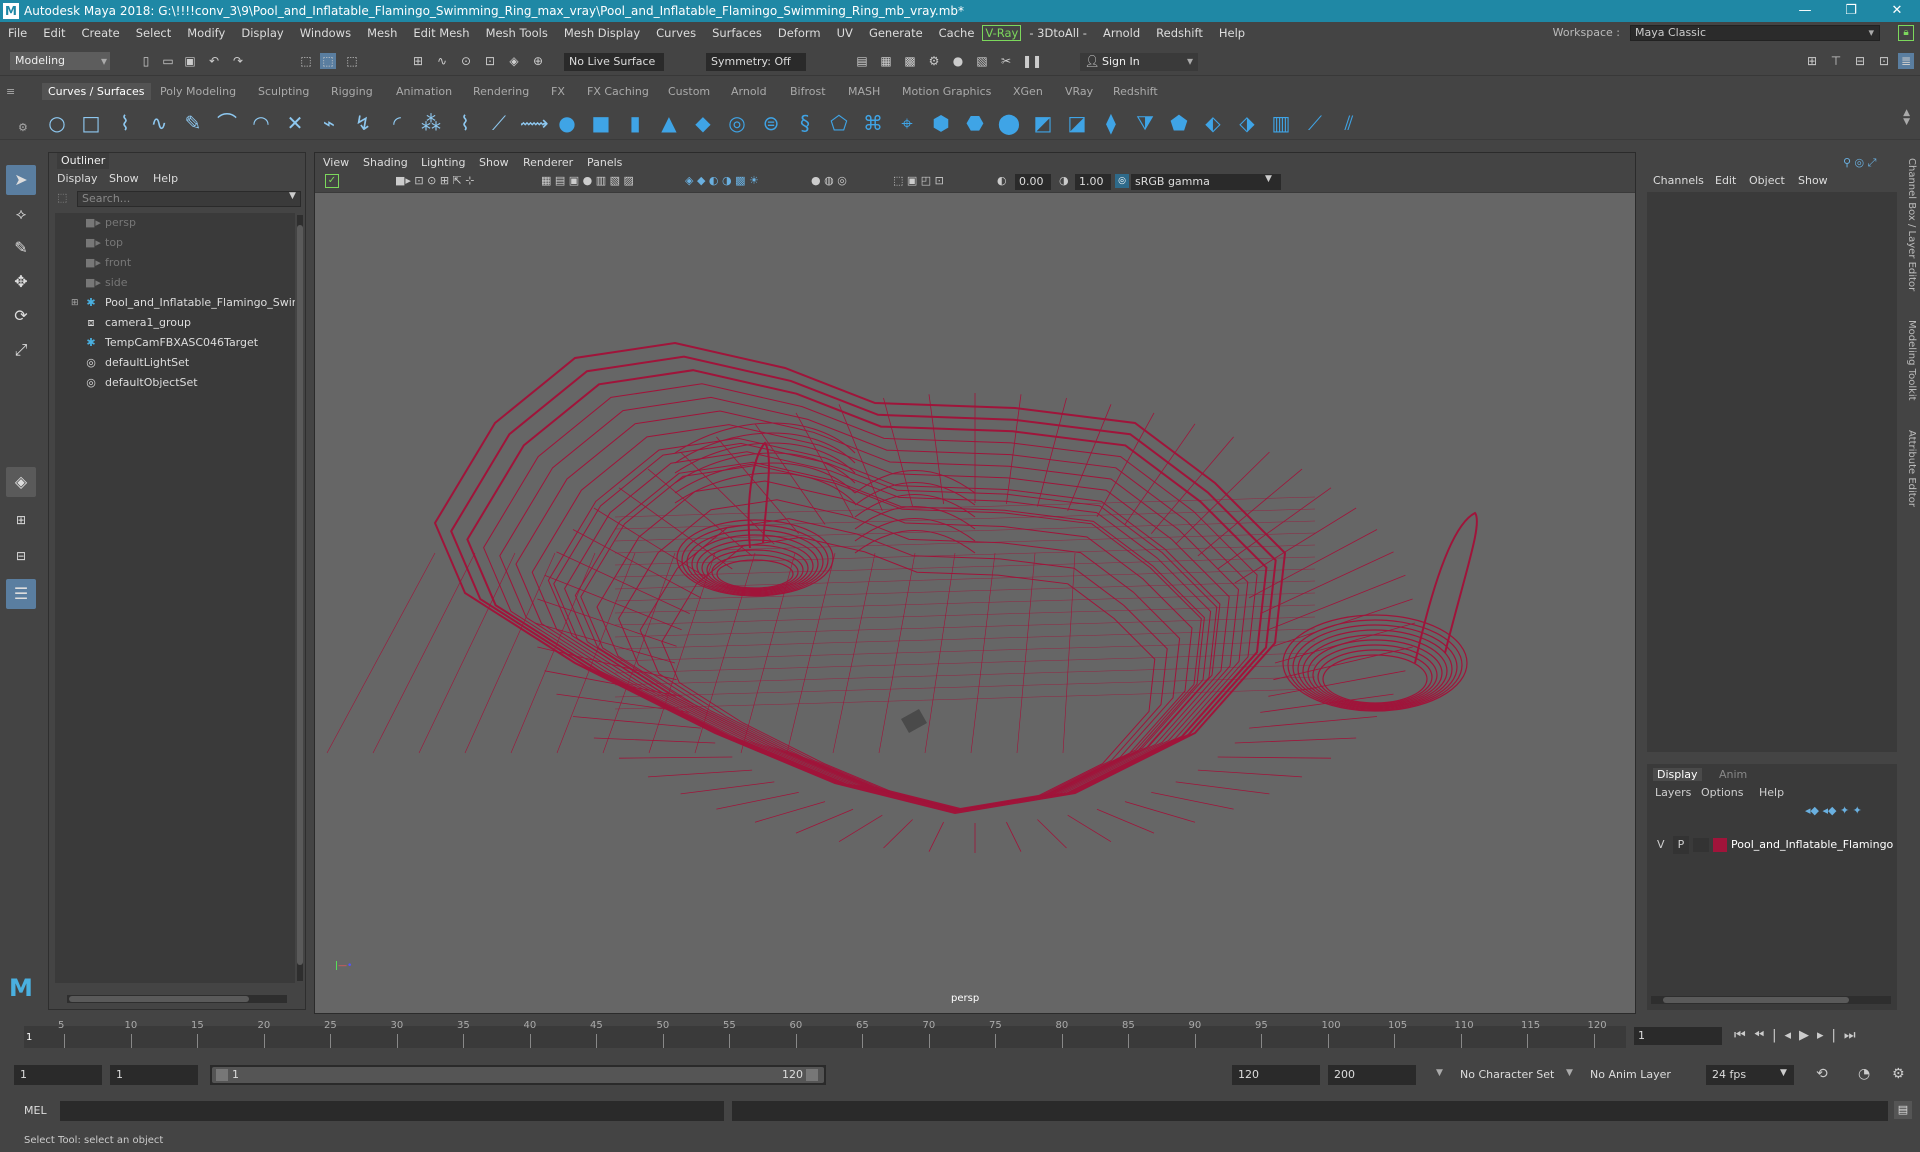  Describe the element at coordinates (1009, 123) in the screenshot. I see `bevel-plus-icon: ⬤` at that location.